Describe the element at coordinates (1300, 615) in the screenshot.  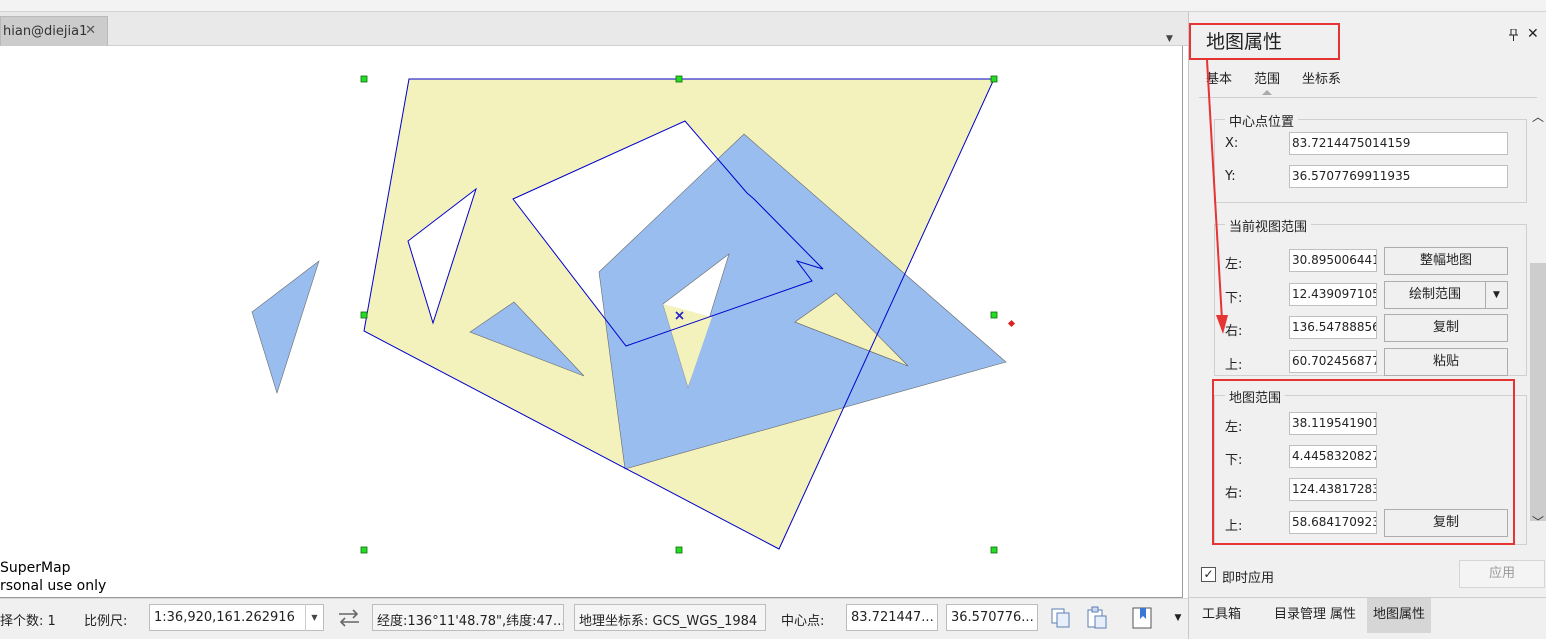
I see `tab-catalog: 目录管理` at that location.